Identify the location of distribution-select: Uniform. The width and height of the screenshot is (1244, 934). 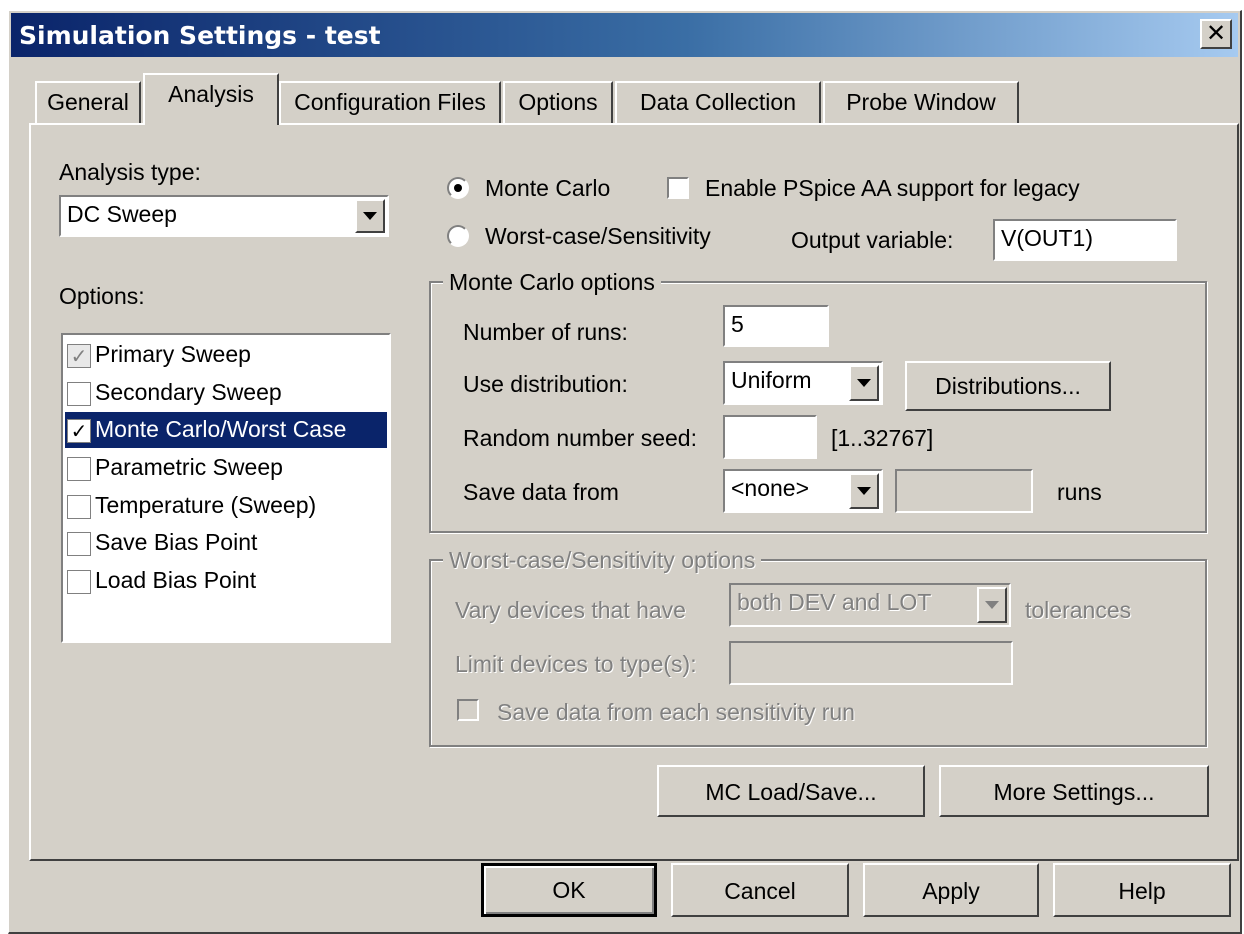
(803, 383).